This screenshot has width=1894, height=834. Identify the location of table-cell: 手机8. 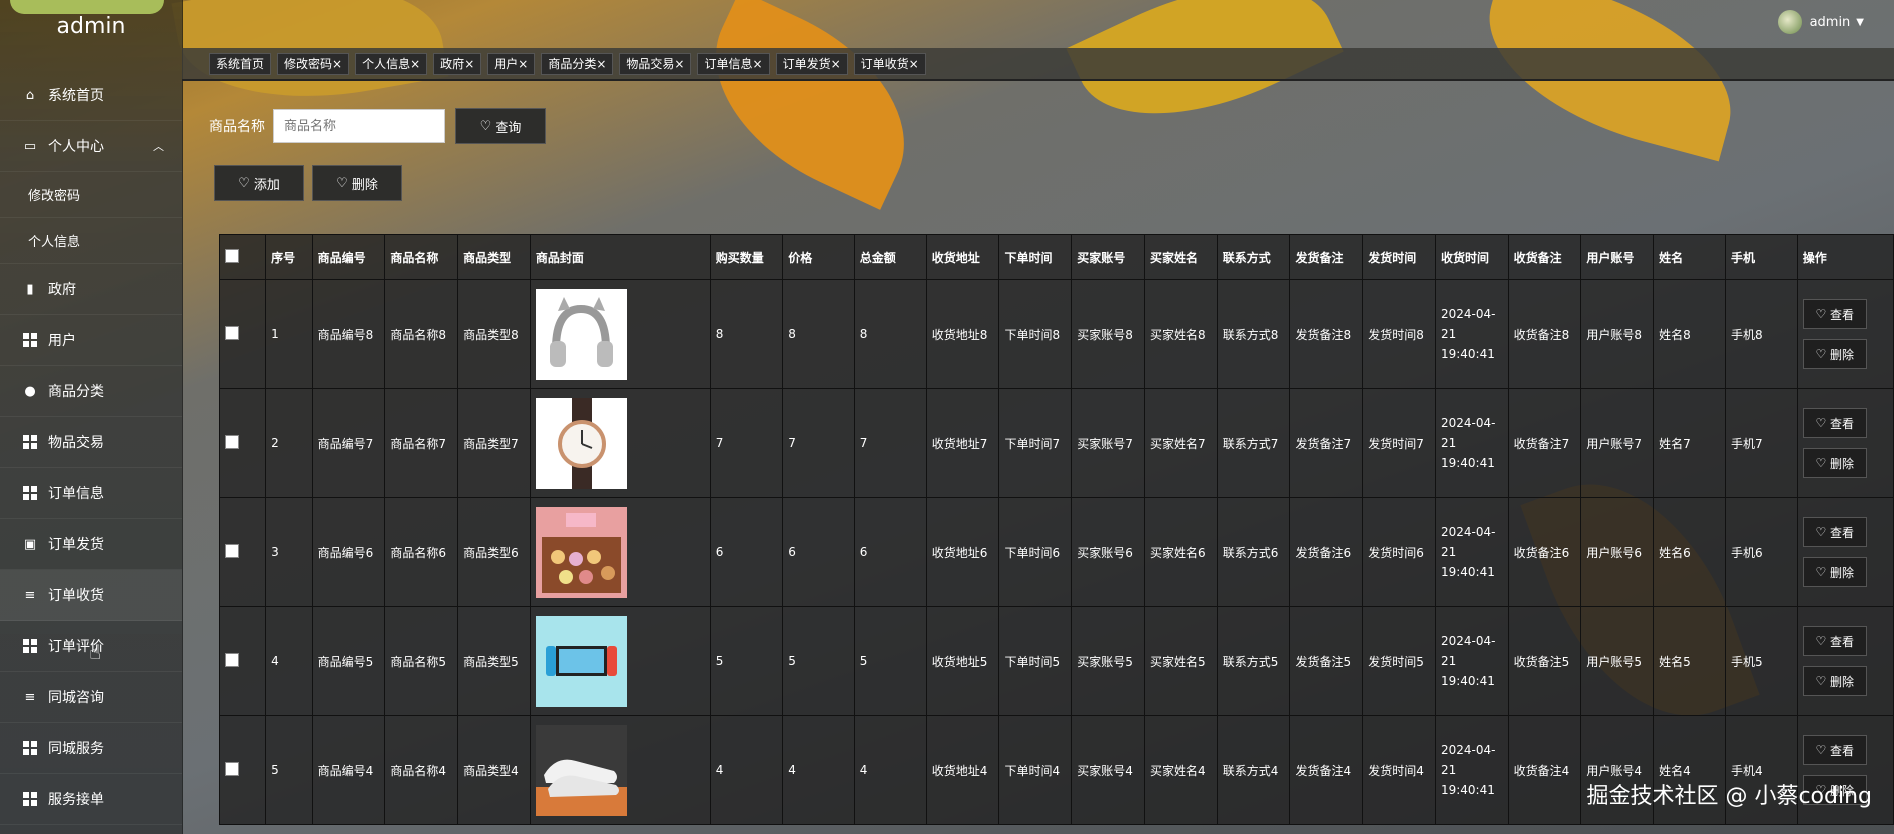
(1761, 334).